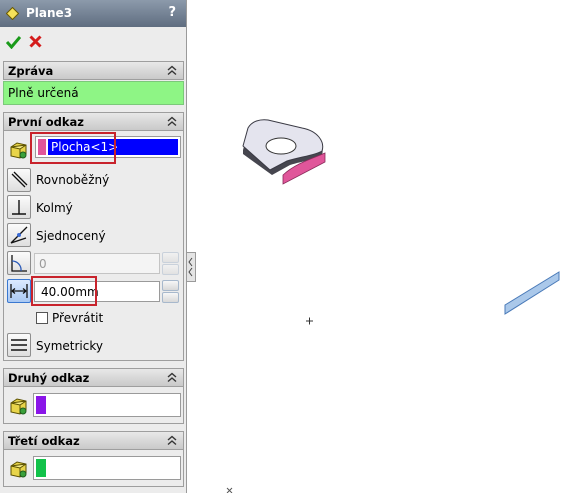  Describe the element at coordinates (13, 42) in the screenshot. I see `ok-check-icon` at that location.